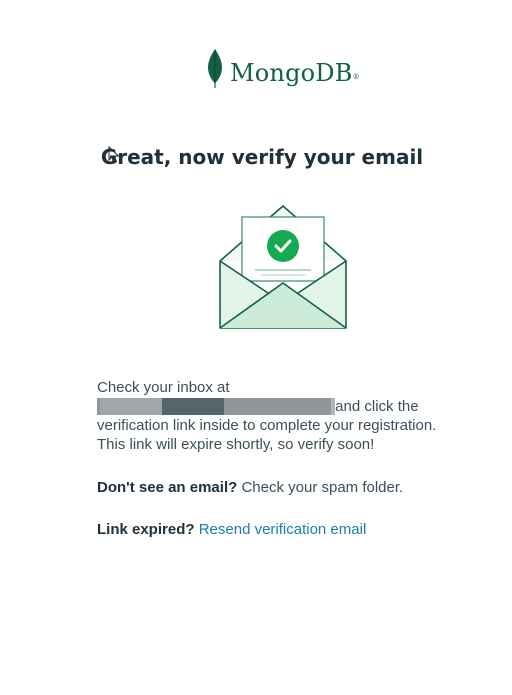  I want to click on page-title: Great, now verify your email, so click(262, 157).